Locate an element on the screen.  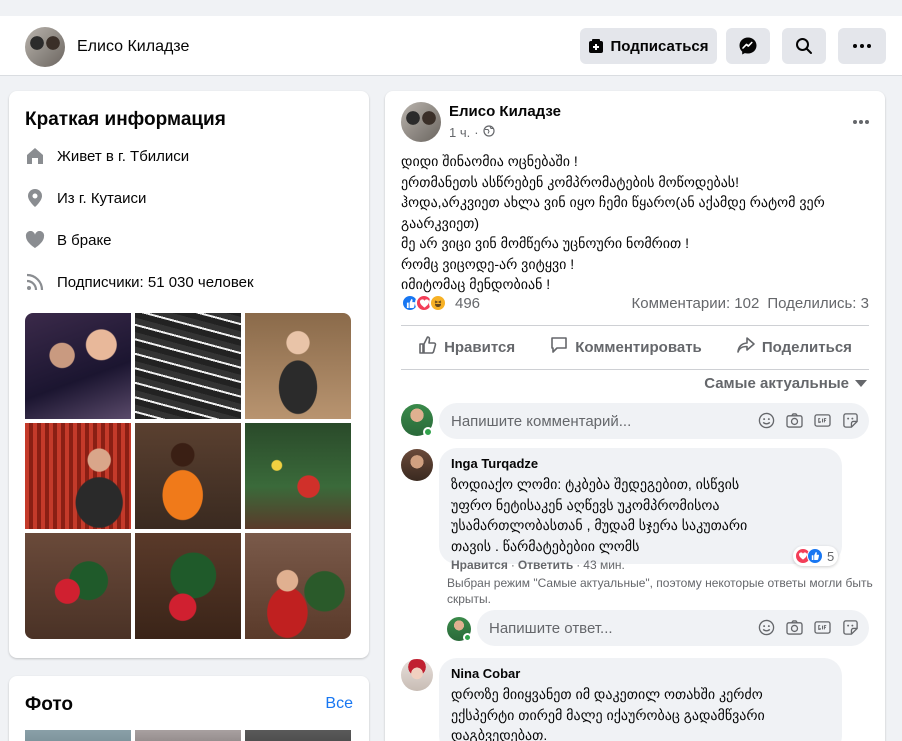
comment-text-line: ზოდიაქო ლომი: ტკბება შედეგებით, ისწვის is located at coordinates (595, 484).